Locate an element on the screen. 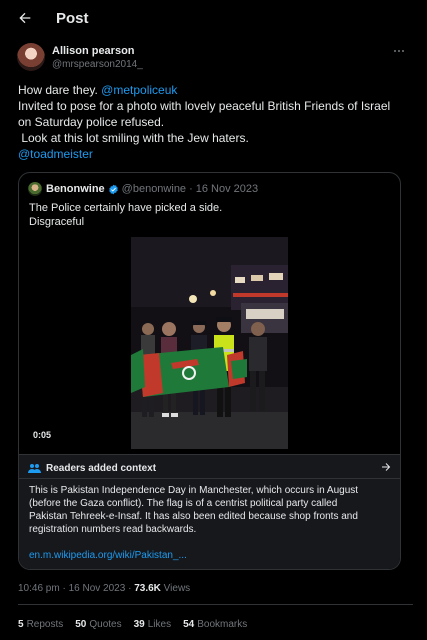 This screenshot has width=427, height=640. more-options-button is located at coordinates (399, 51).